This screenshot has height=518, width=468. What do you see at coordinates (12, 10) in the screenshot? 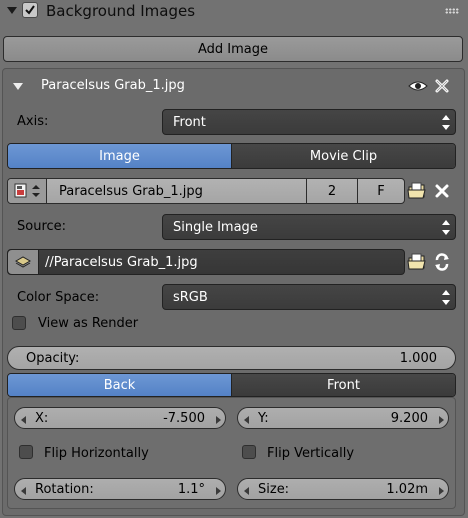
I see `collapse-arrow-icon` at bounding box center [12, 10].